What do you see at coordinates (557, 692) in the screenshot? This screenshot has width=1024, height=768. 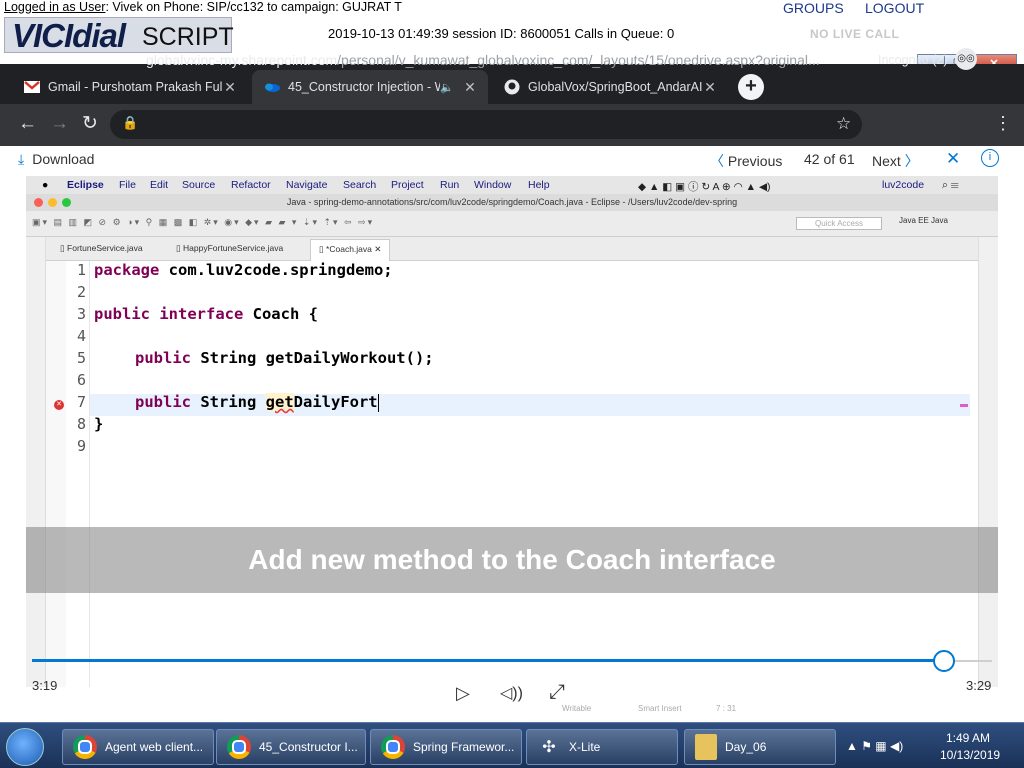 I see `fullscreen-icon: ⤢` at bounding box center [557, 692].